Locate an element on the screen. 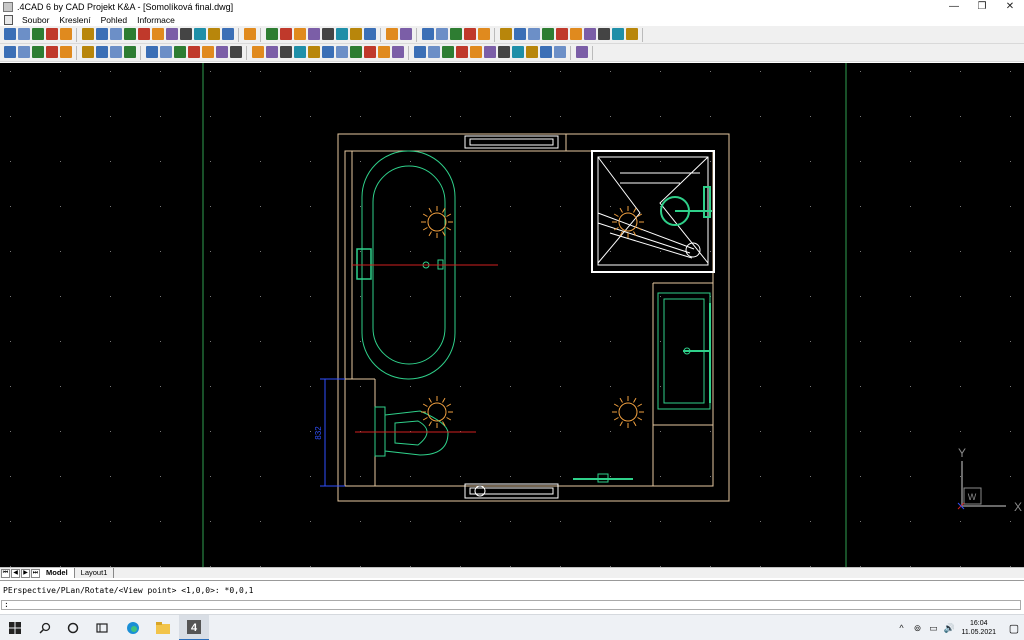 This screenshot has width=1024, height=640. tab-next-button: ▶ is located at coordinates (25, 573).